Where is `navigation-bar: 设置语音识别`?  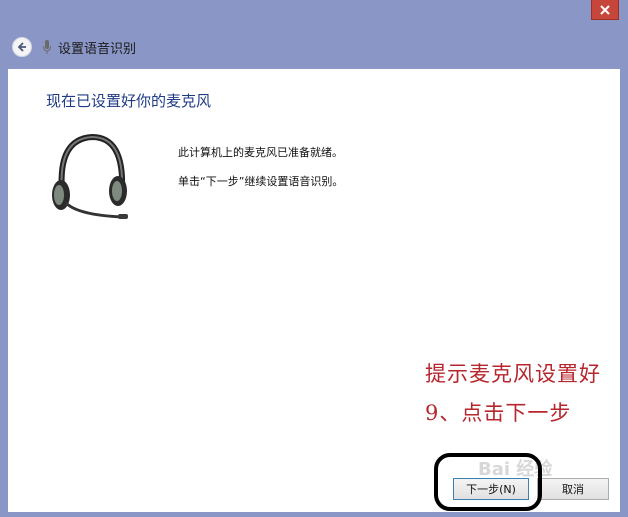 navigation-bar: 设置语音识别 is located at coordinates (314, 47).